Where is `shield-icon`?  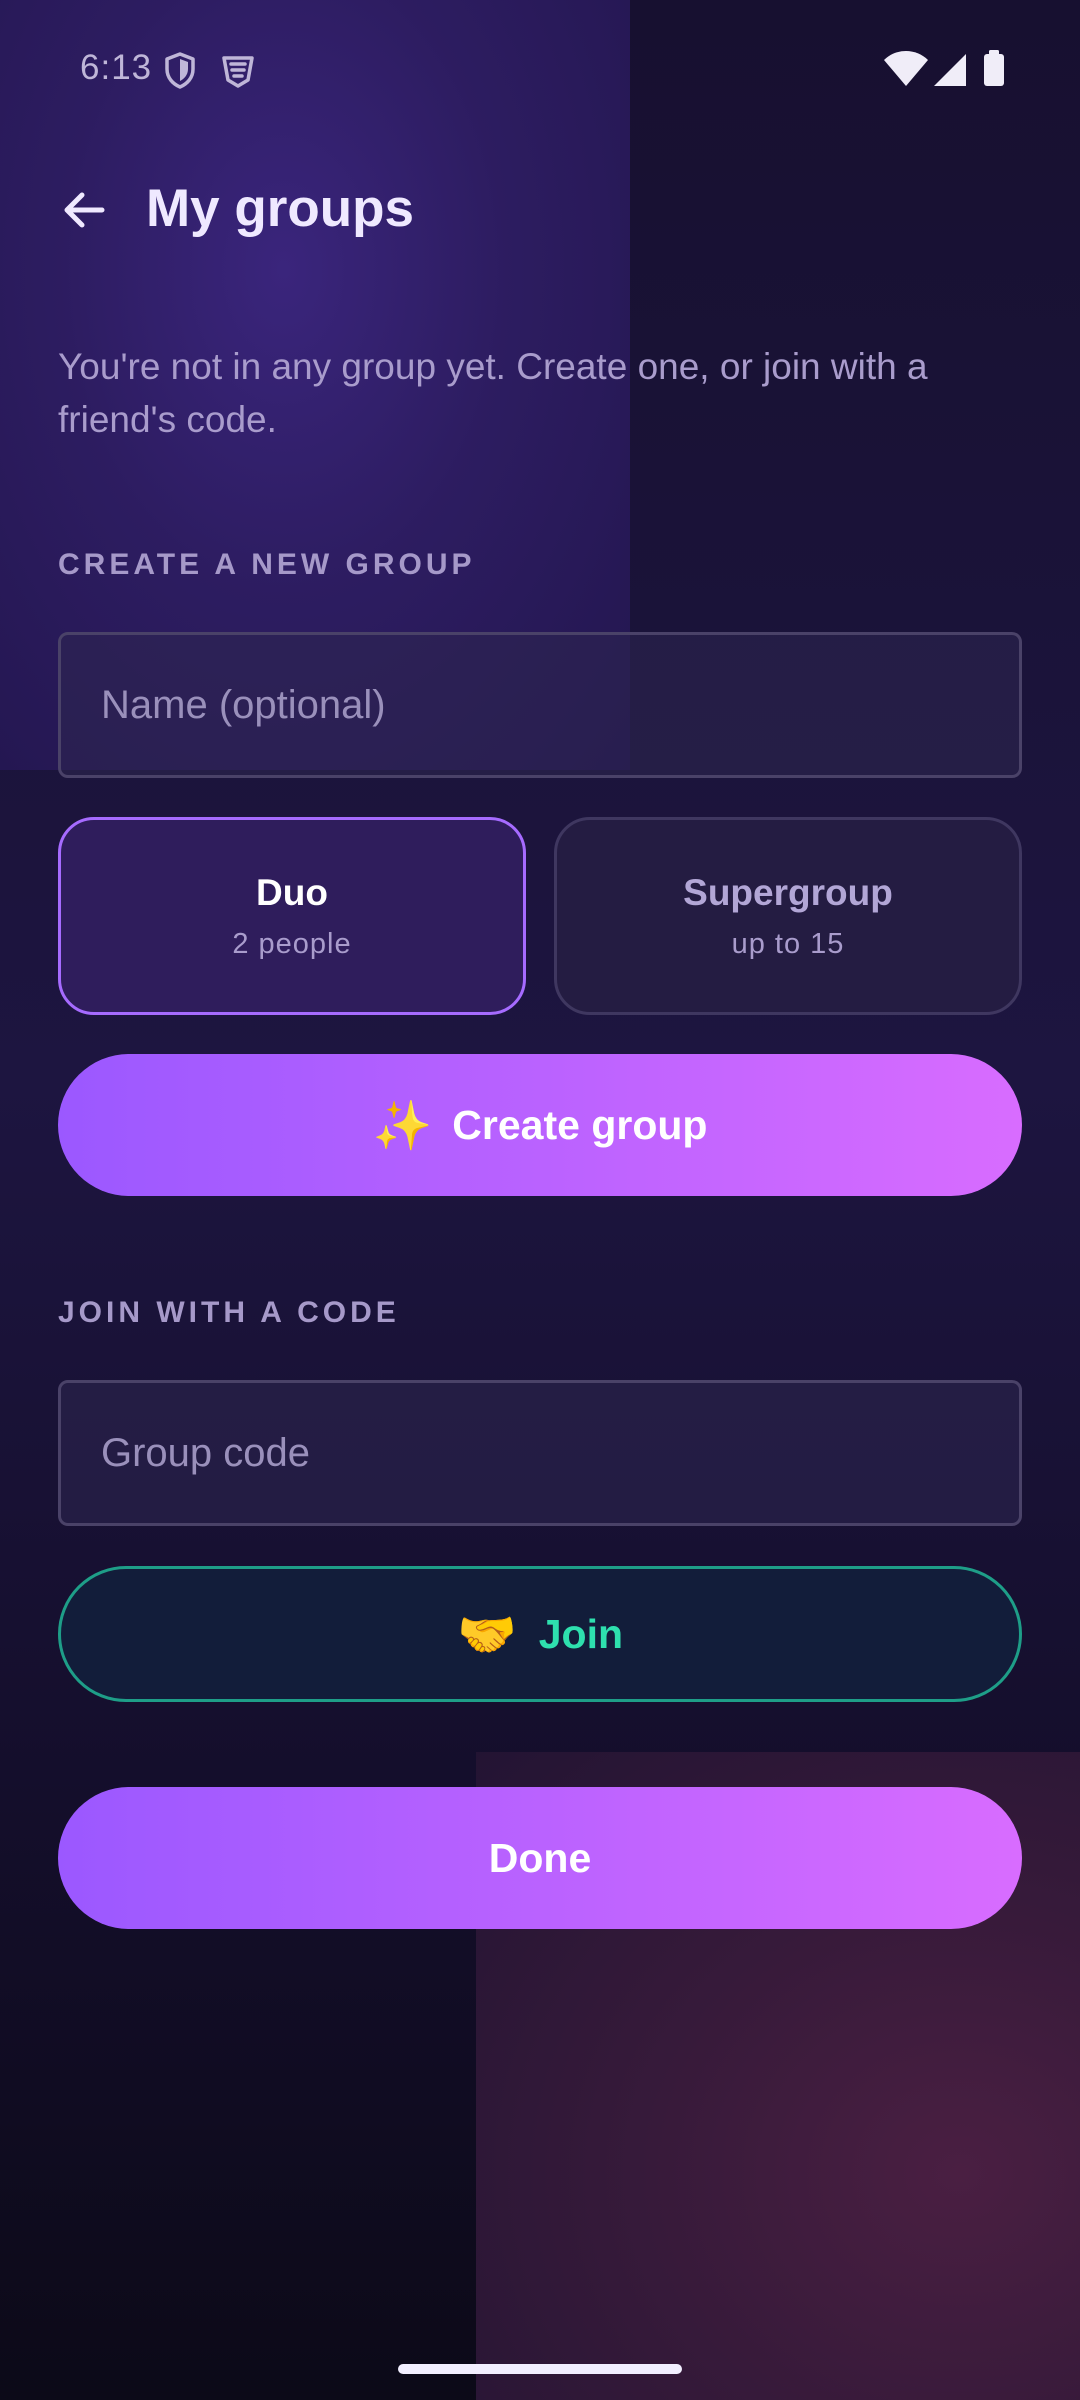
shield-icon is located at coordinates (180, 70).